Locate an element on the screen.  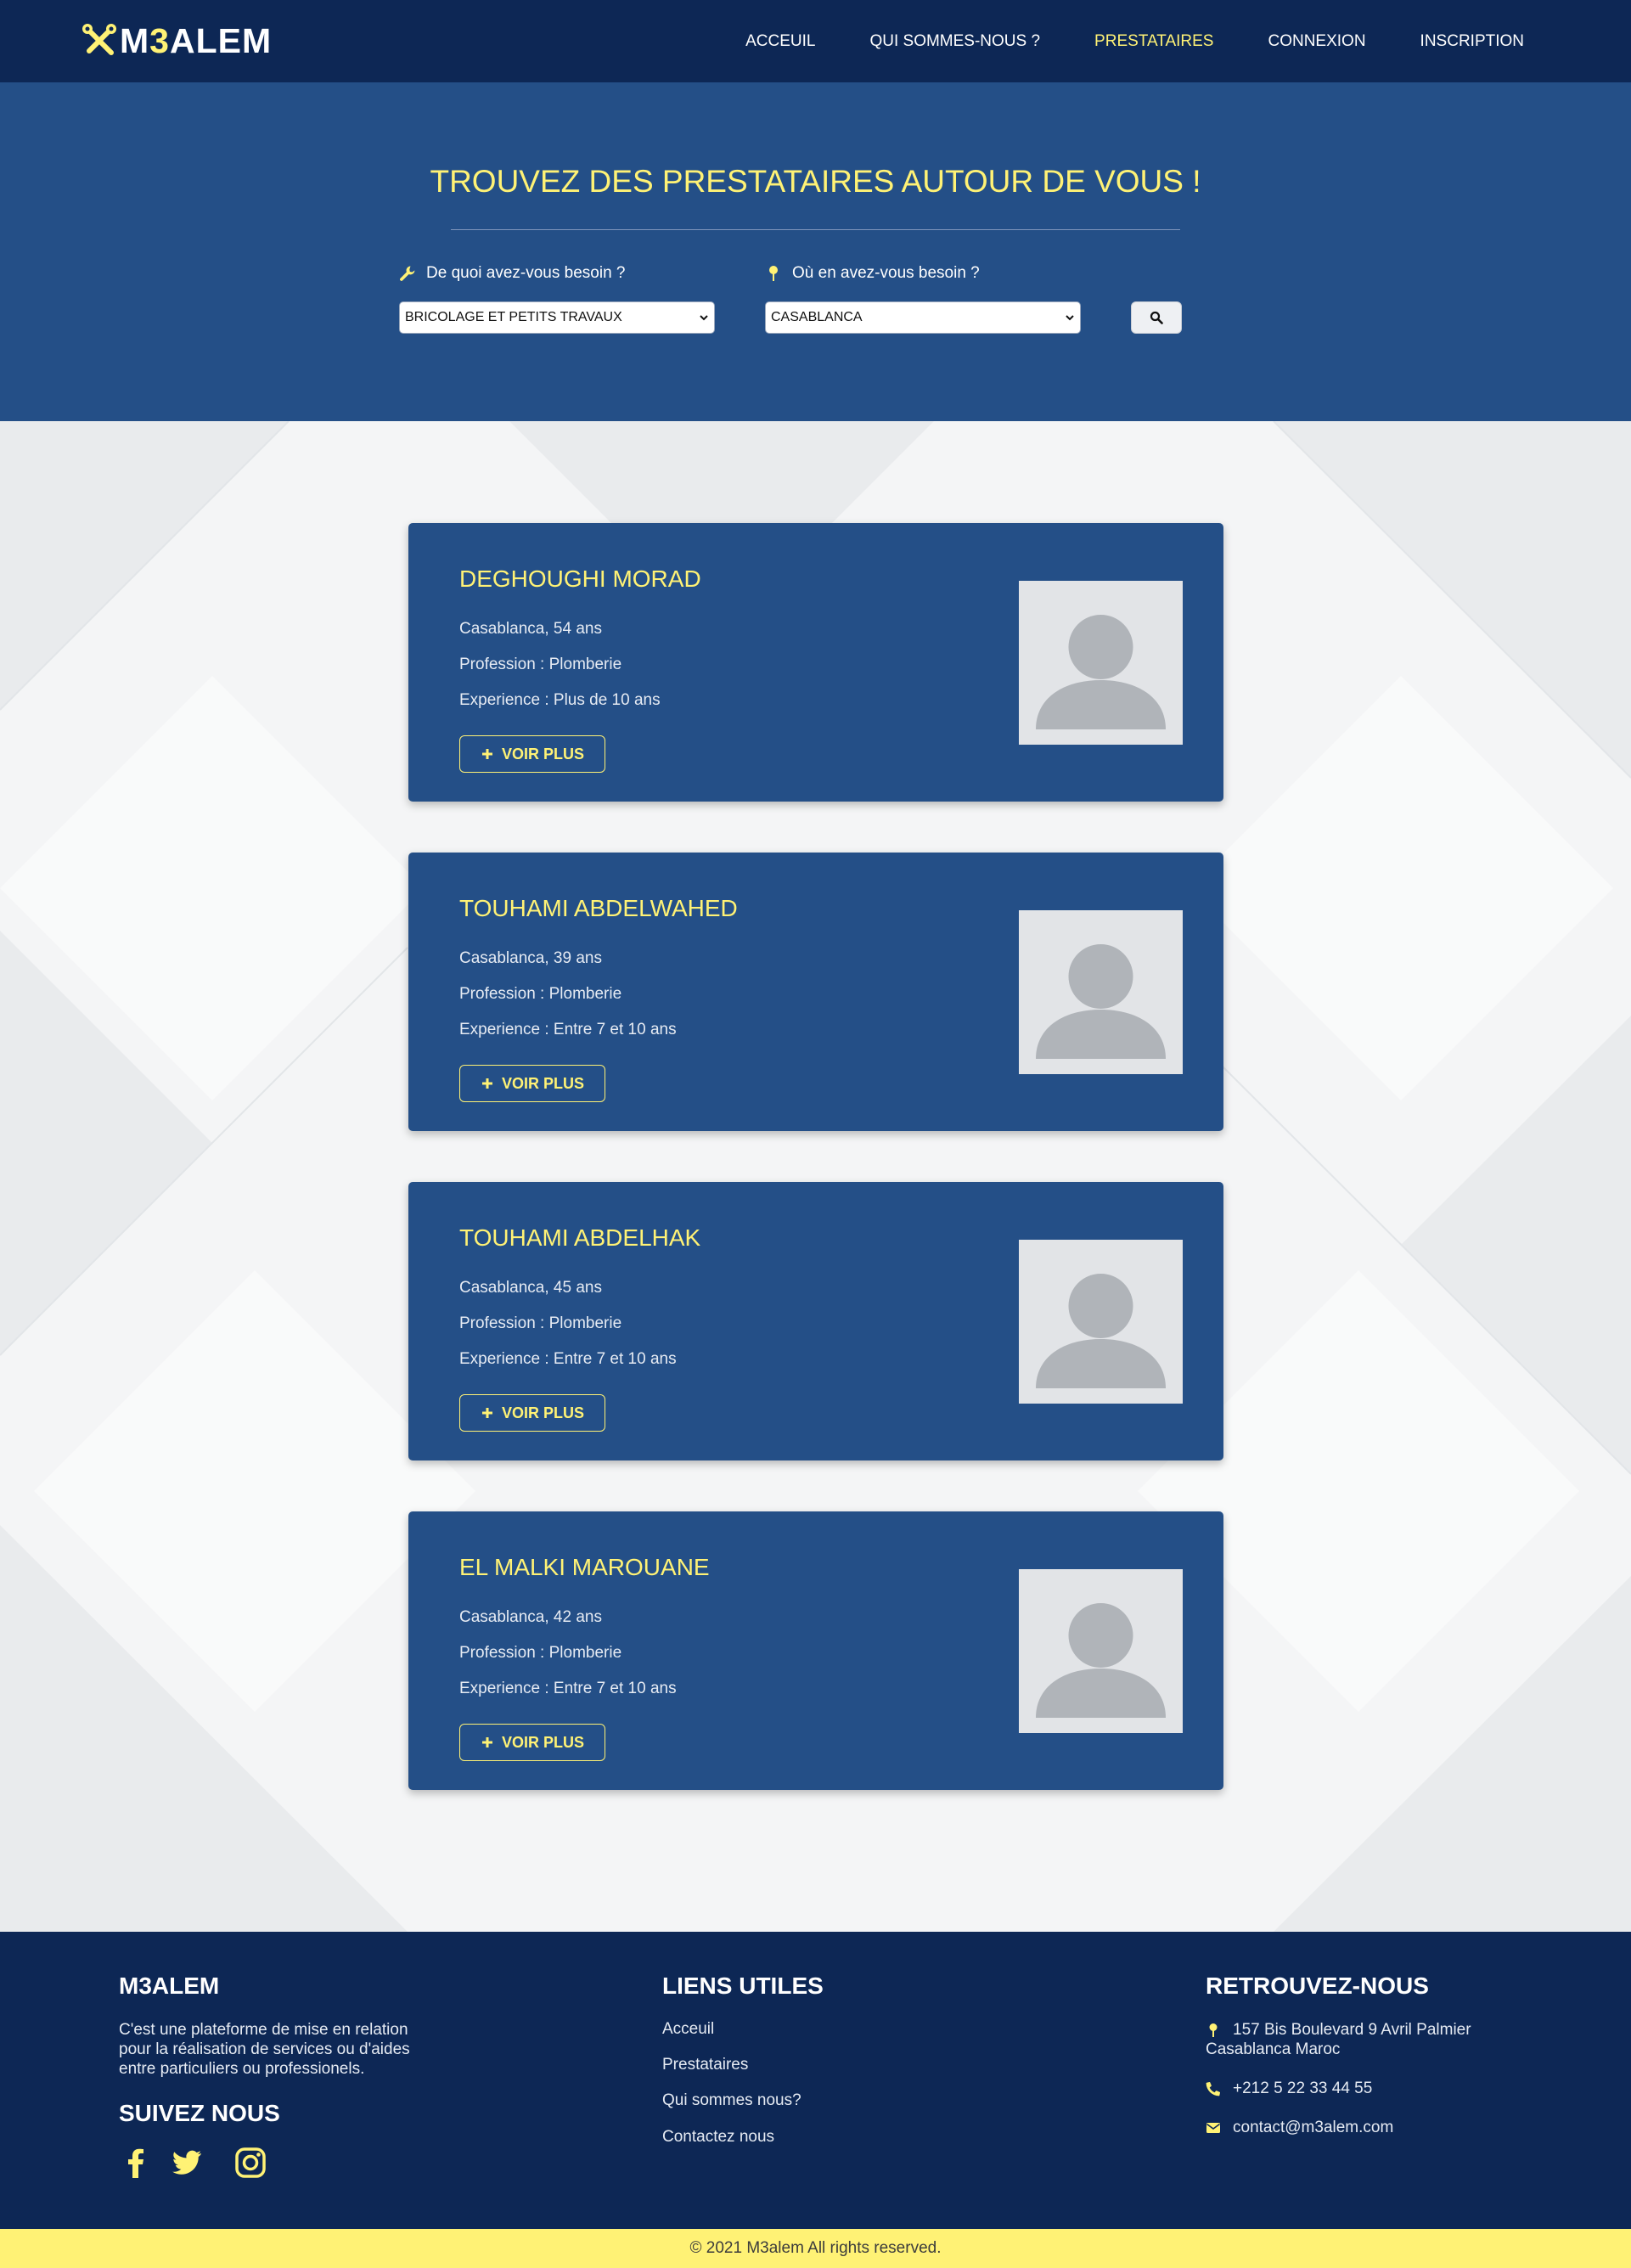
provider-location-age: Casablanca, 42 ans is located at coordinates (530, 1617).